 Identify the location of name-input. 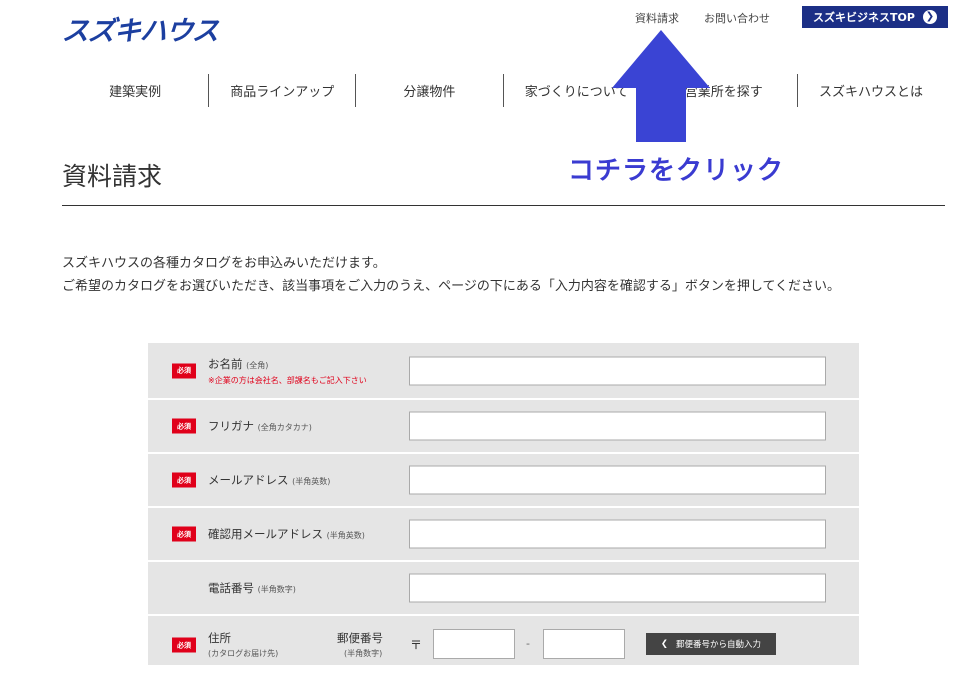
(617, 370).